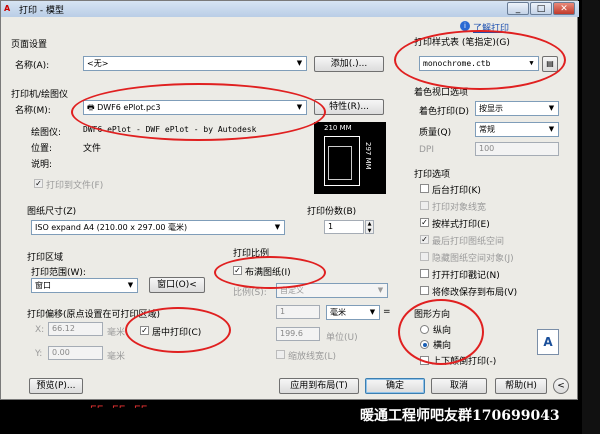 The image size is (600, 434). Describe the element at coordinates (495, 223) in the screenshot. I see `option-plot-with-styles: ✓ 按样式打印(E)` at that location.